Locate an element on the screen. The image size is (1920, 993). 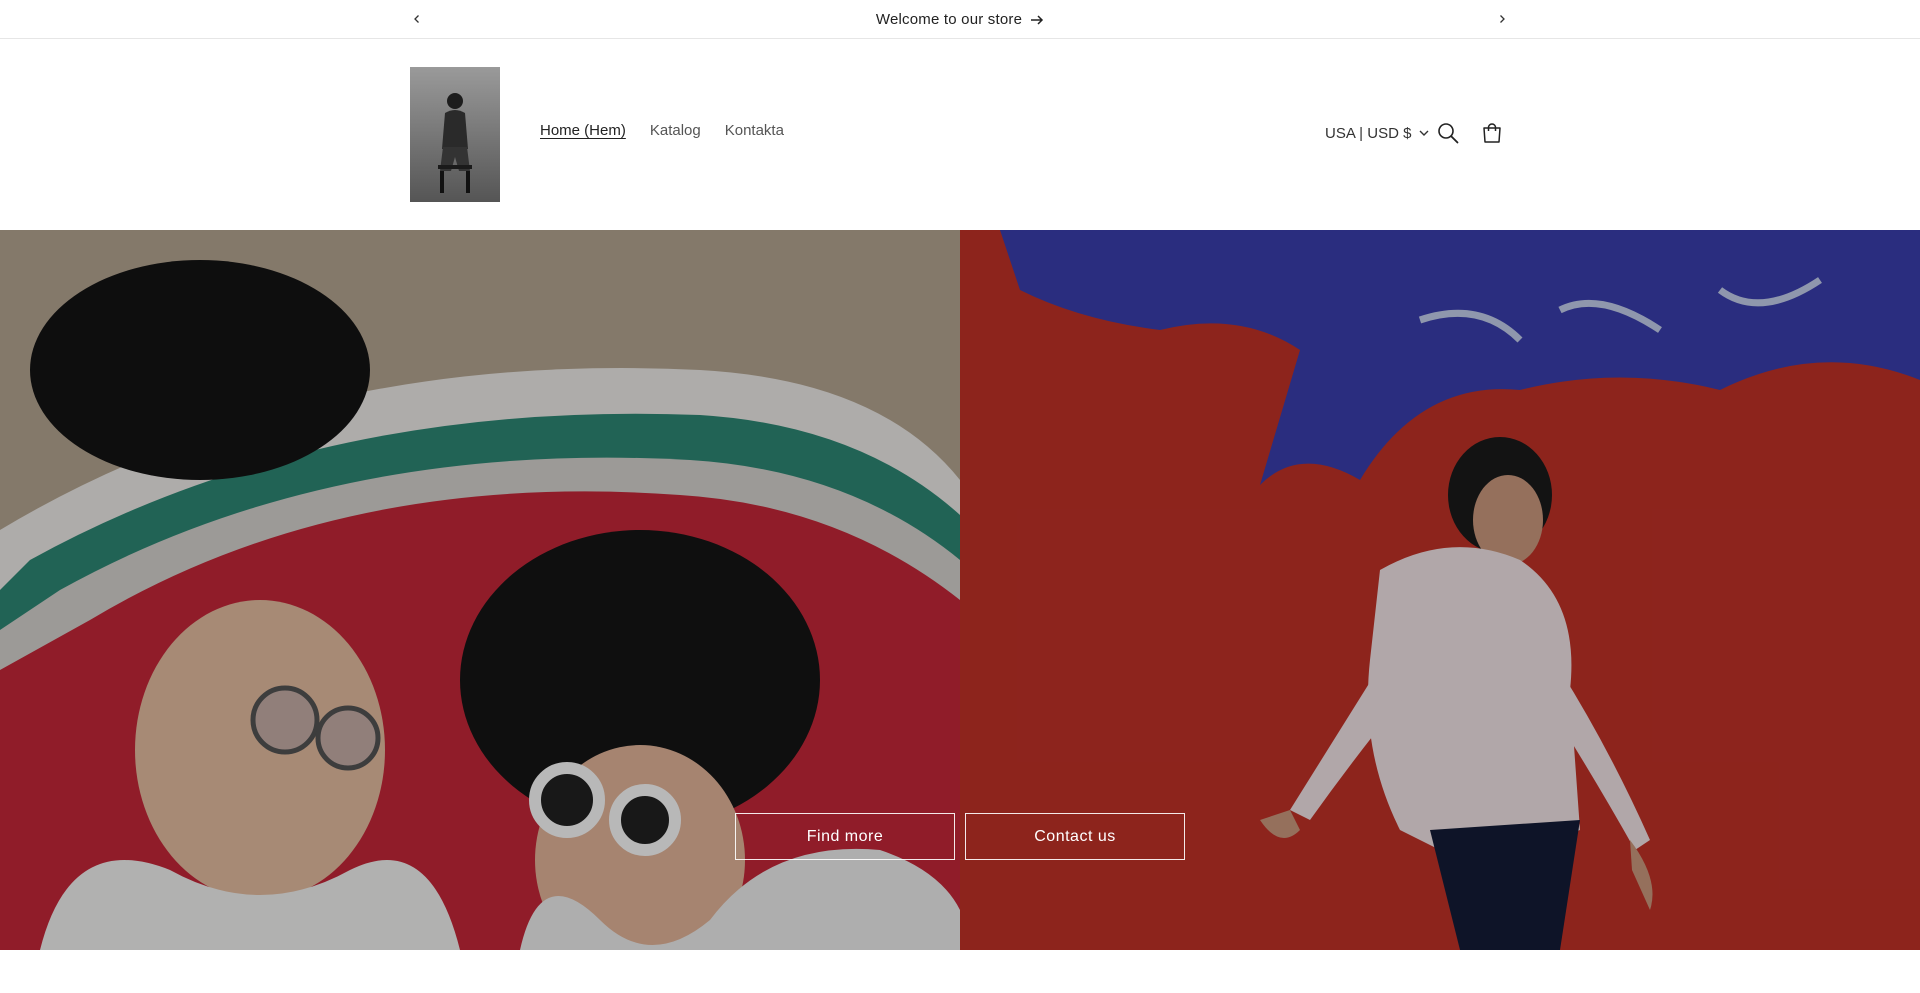
search-button is located at coordinates (1448, 133).